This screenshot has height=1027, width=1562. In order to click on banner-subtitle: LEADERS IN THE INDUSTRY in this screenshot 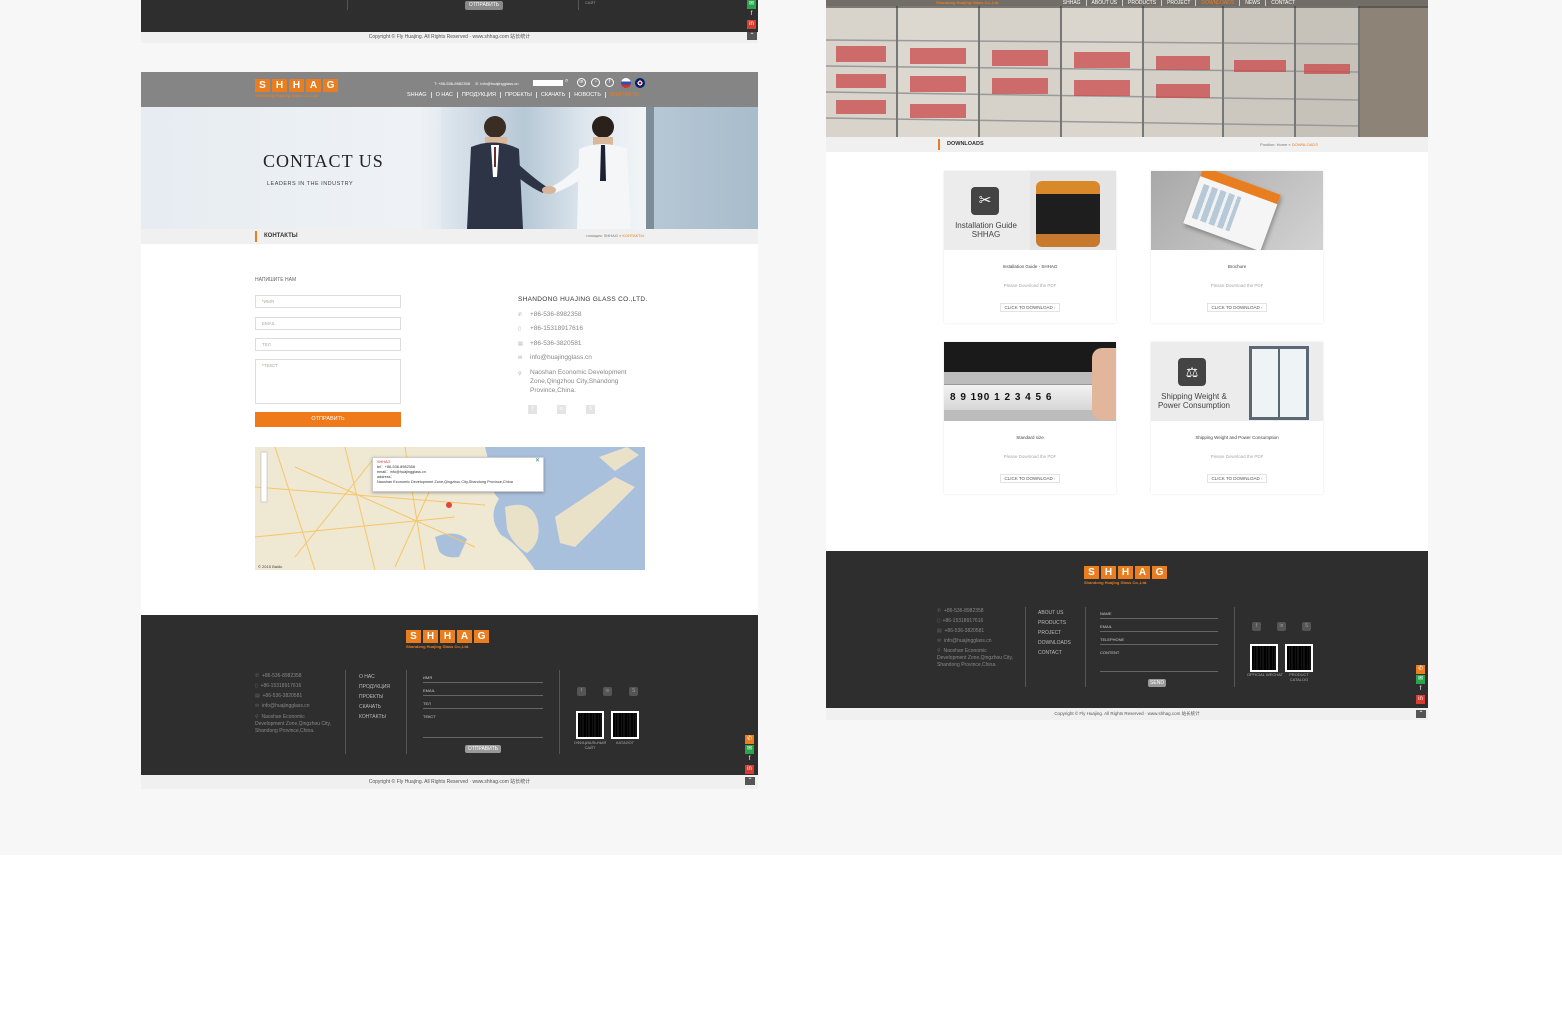, I will do `click(310, 184)`.